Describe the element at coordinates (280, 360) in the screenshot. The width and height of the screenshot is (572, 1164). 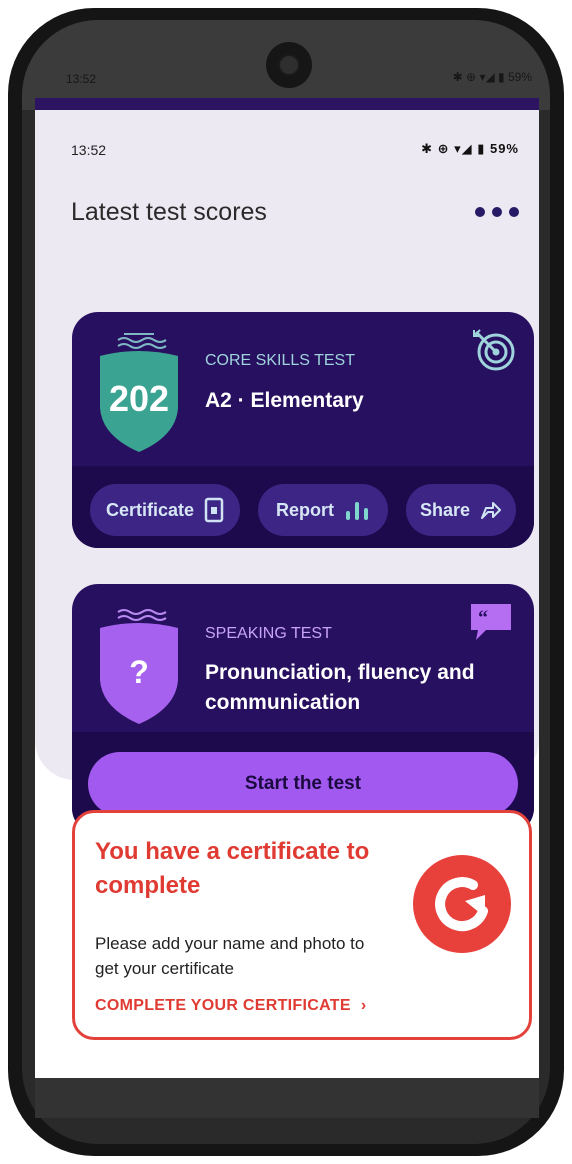
I see `test-type-label: CORE SKILLS TEST` at that location.